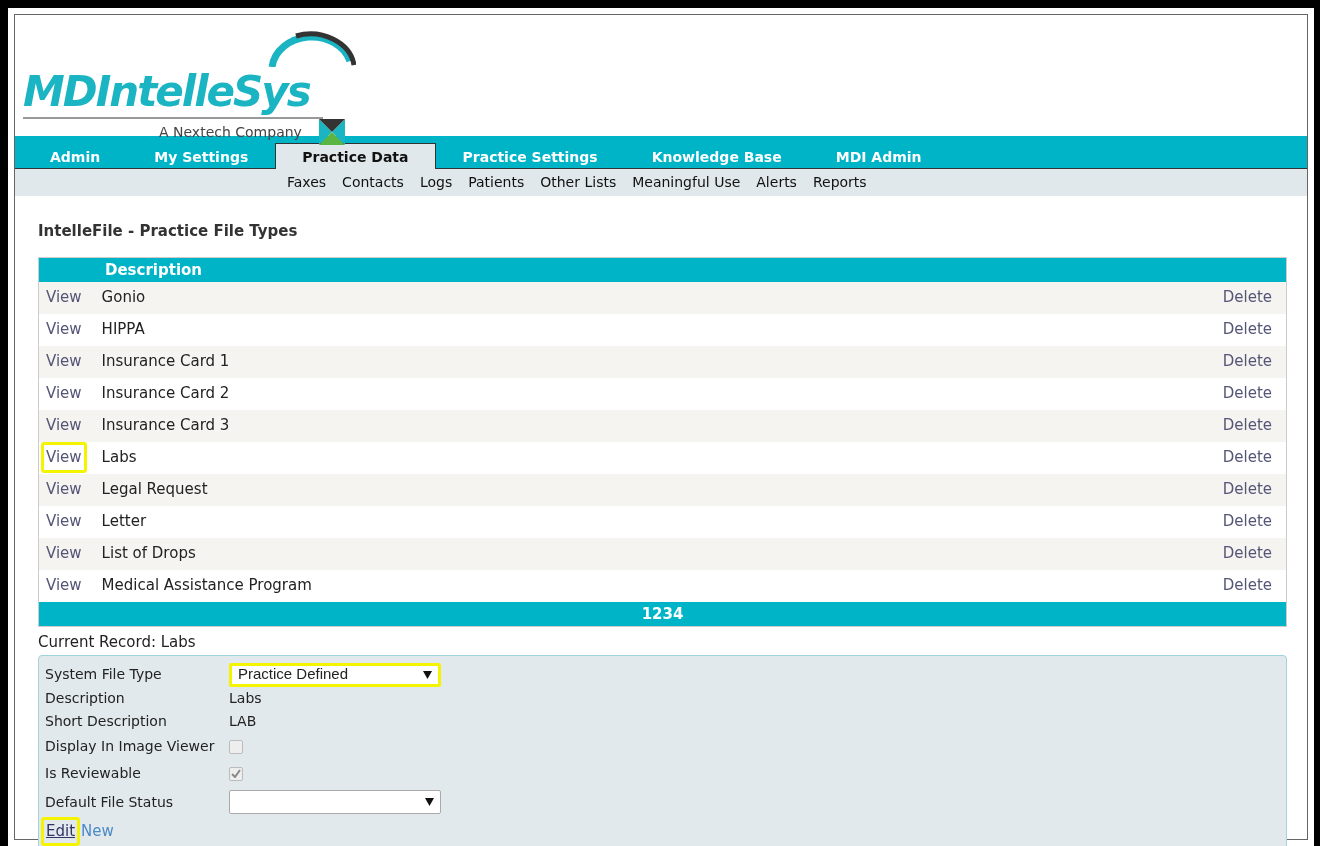 The width and height of the screenshot is (1320, 846). What do you see at coordinates (124, 522) in the screenshot?
I see `table-cell-text: Letter` at bounding box center [124, 522].